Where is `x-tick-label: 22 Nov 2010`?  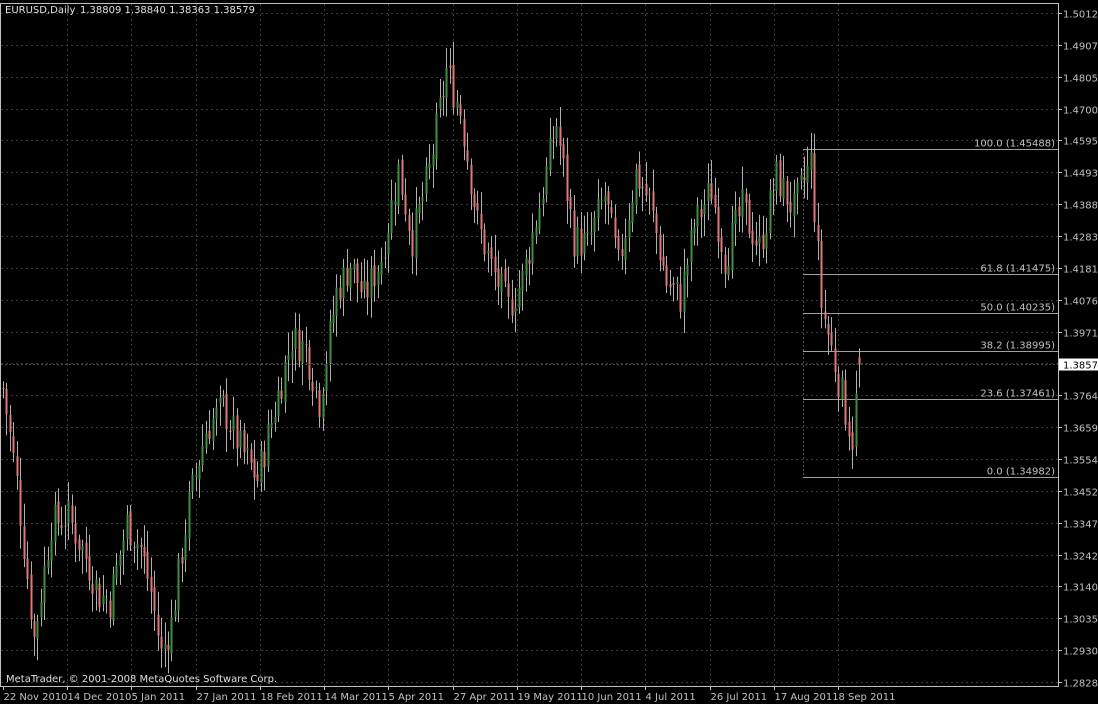
x-tick-label: 22 Nov 2010 is located at coordinates (36, 697).